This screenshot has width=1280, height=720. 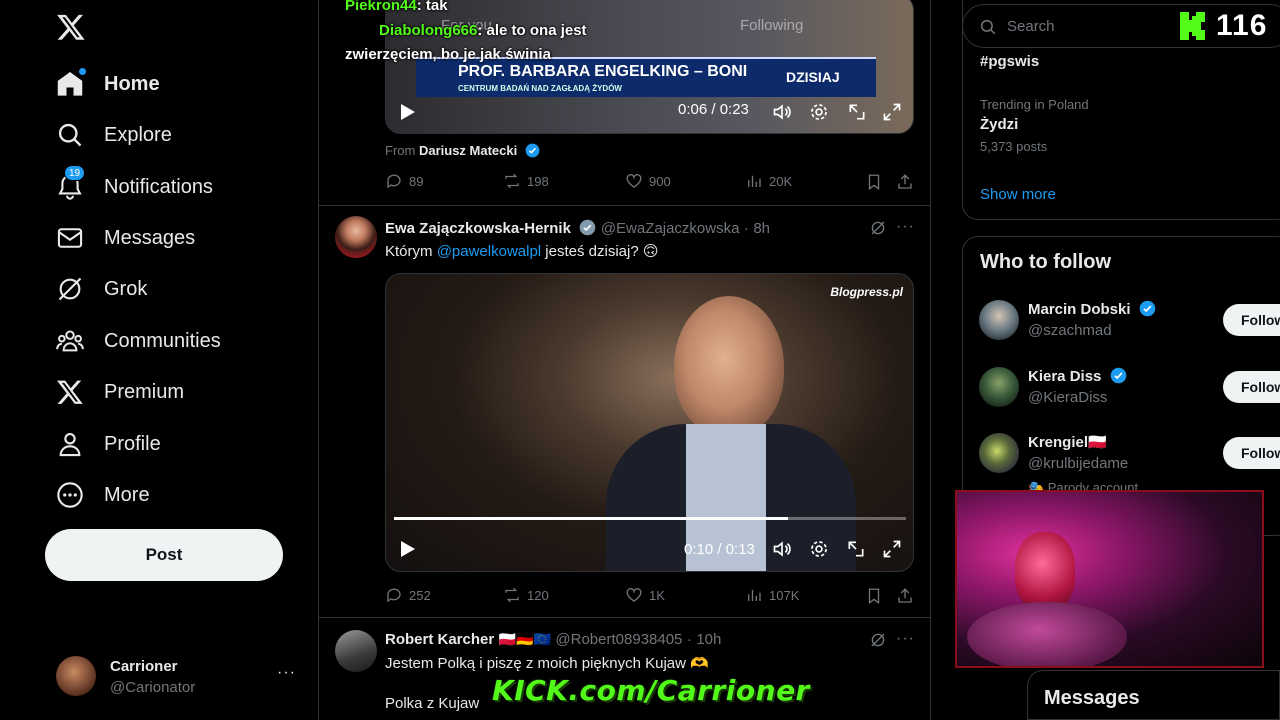 I want to click on views-button: 20K, so click(x=768, y=181).